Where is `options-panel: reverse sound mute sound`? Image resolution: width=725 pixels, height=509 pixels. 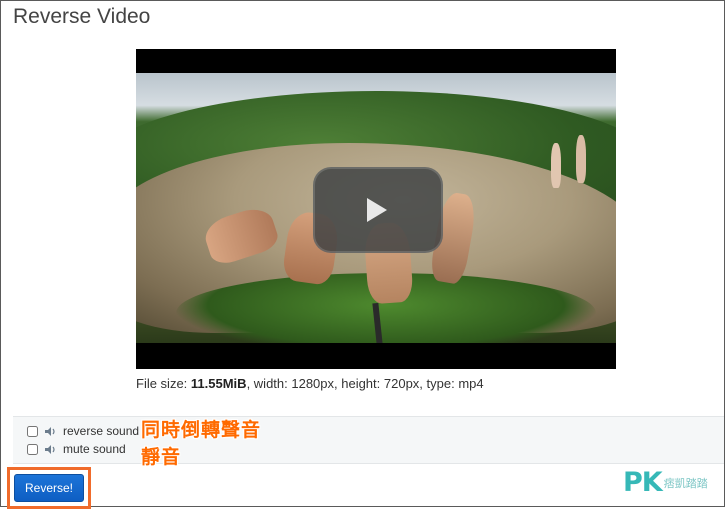
options-panel: reverse sound mute sound is located at coordinates (368, 440).